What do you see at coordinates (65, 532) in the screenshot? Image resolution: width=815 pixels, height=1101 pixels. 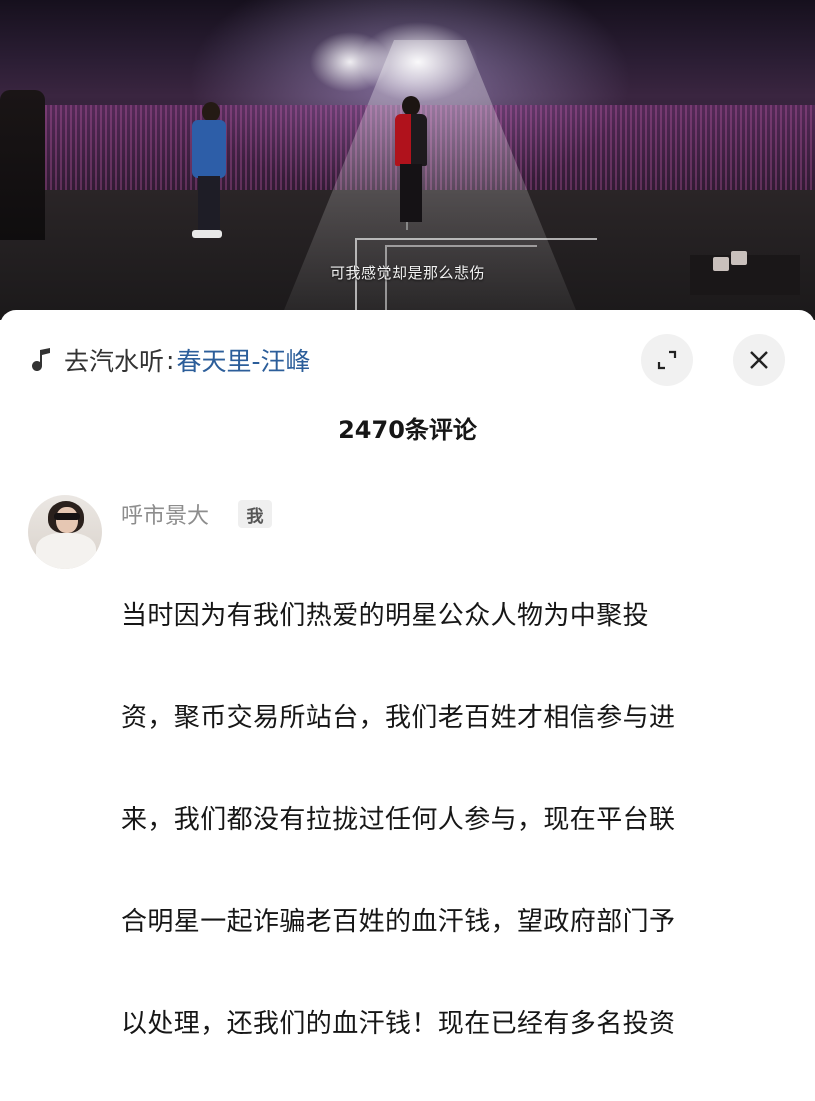 I see `avatar` at bounding box center [65, 532].